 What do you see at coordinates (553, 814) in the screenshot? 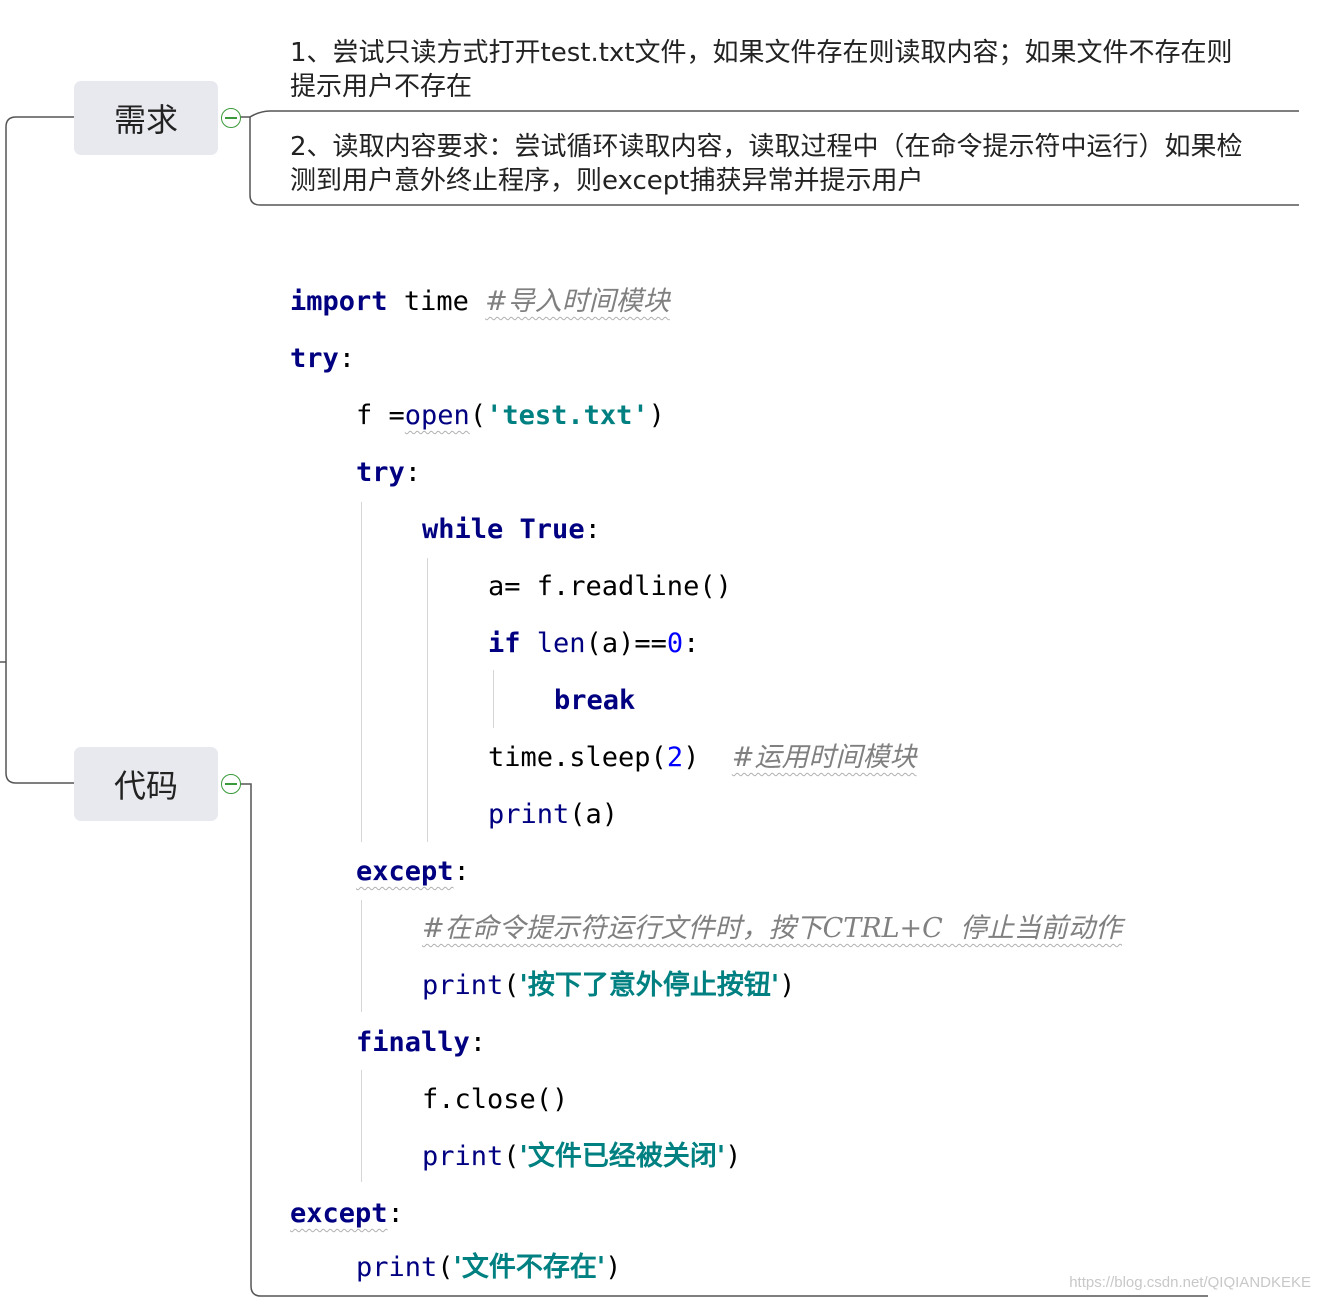
I see `code-line-10: print(a)` at bounding box center [553, 814].